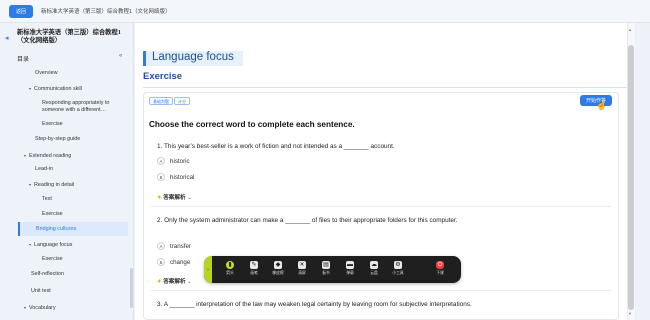 The width and height of the screenshot is (650, 320). Describe the element at coordinates (69, 36) in the screenshot. I see `sidebar-book-title: 新标准大学英语（第三版）综合教程1（文化网络版）` at that location.